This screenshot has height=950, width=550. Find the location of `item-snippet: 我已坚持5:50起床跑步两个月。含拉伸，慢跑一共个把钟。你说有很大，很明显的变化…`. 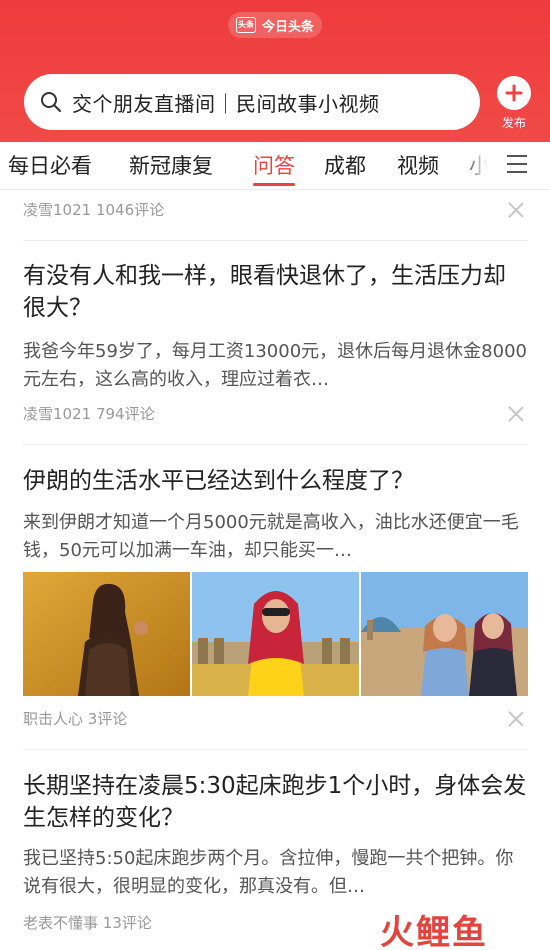

item-snippet: 我已坚持5:50起床跑步两个月。含拉伸，慢跑一共个把钟。你说有很大，很明显的变化… is located at coordinates (275, 873).